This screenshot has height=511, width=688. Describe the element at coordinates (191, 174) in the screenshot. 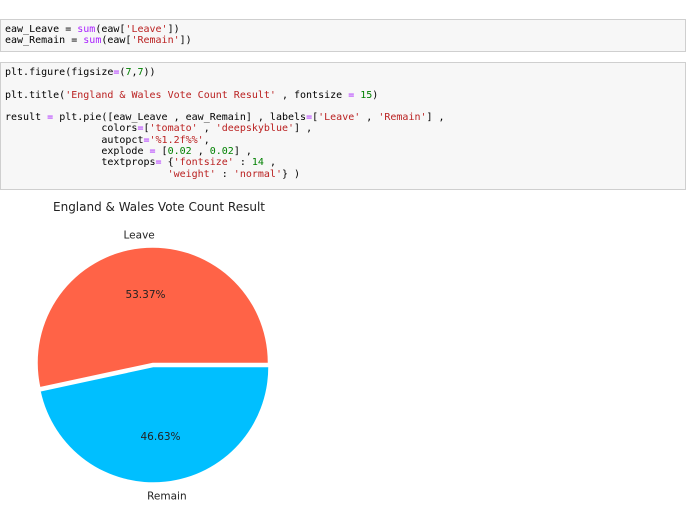

I see `code-string: 'weight'` at that location.